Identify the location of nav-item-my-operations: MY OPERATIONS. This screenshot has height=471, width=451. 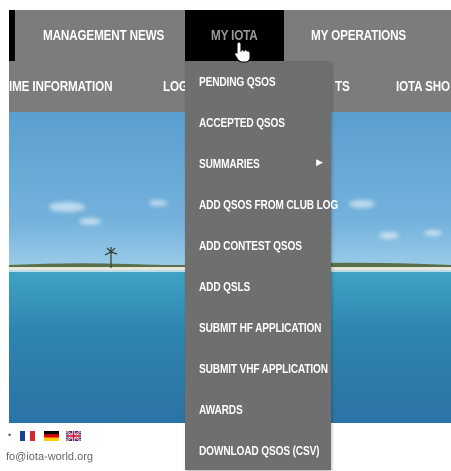
(358, 35).